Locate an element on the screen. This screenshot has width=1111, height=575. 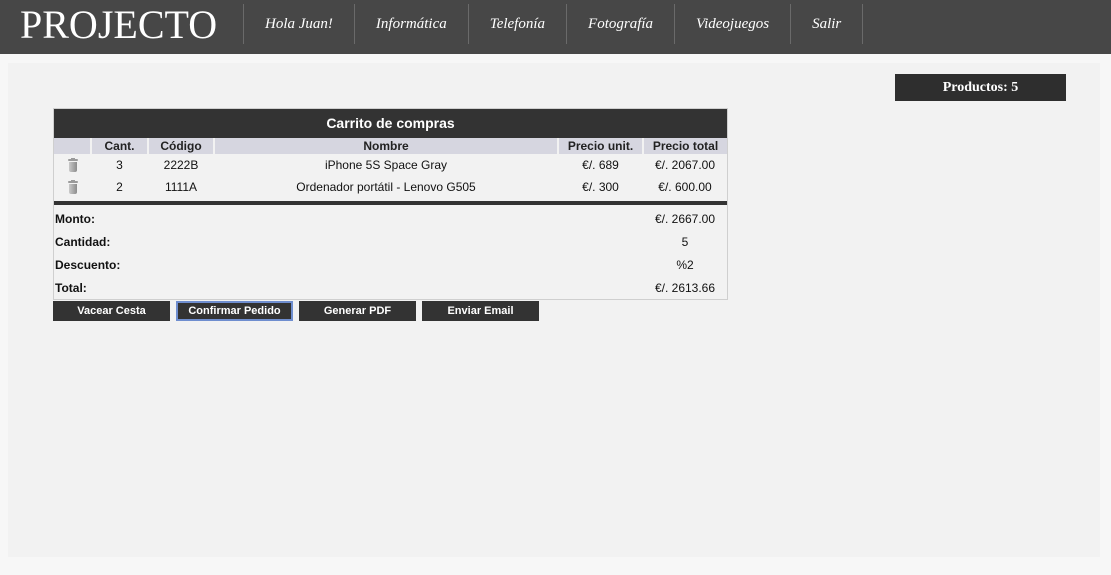
total-value: €/. 2613.66 is located at coordinates (685, 287).